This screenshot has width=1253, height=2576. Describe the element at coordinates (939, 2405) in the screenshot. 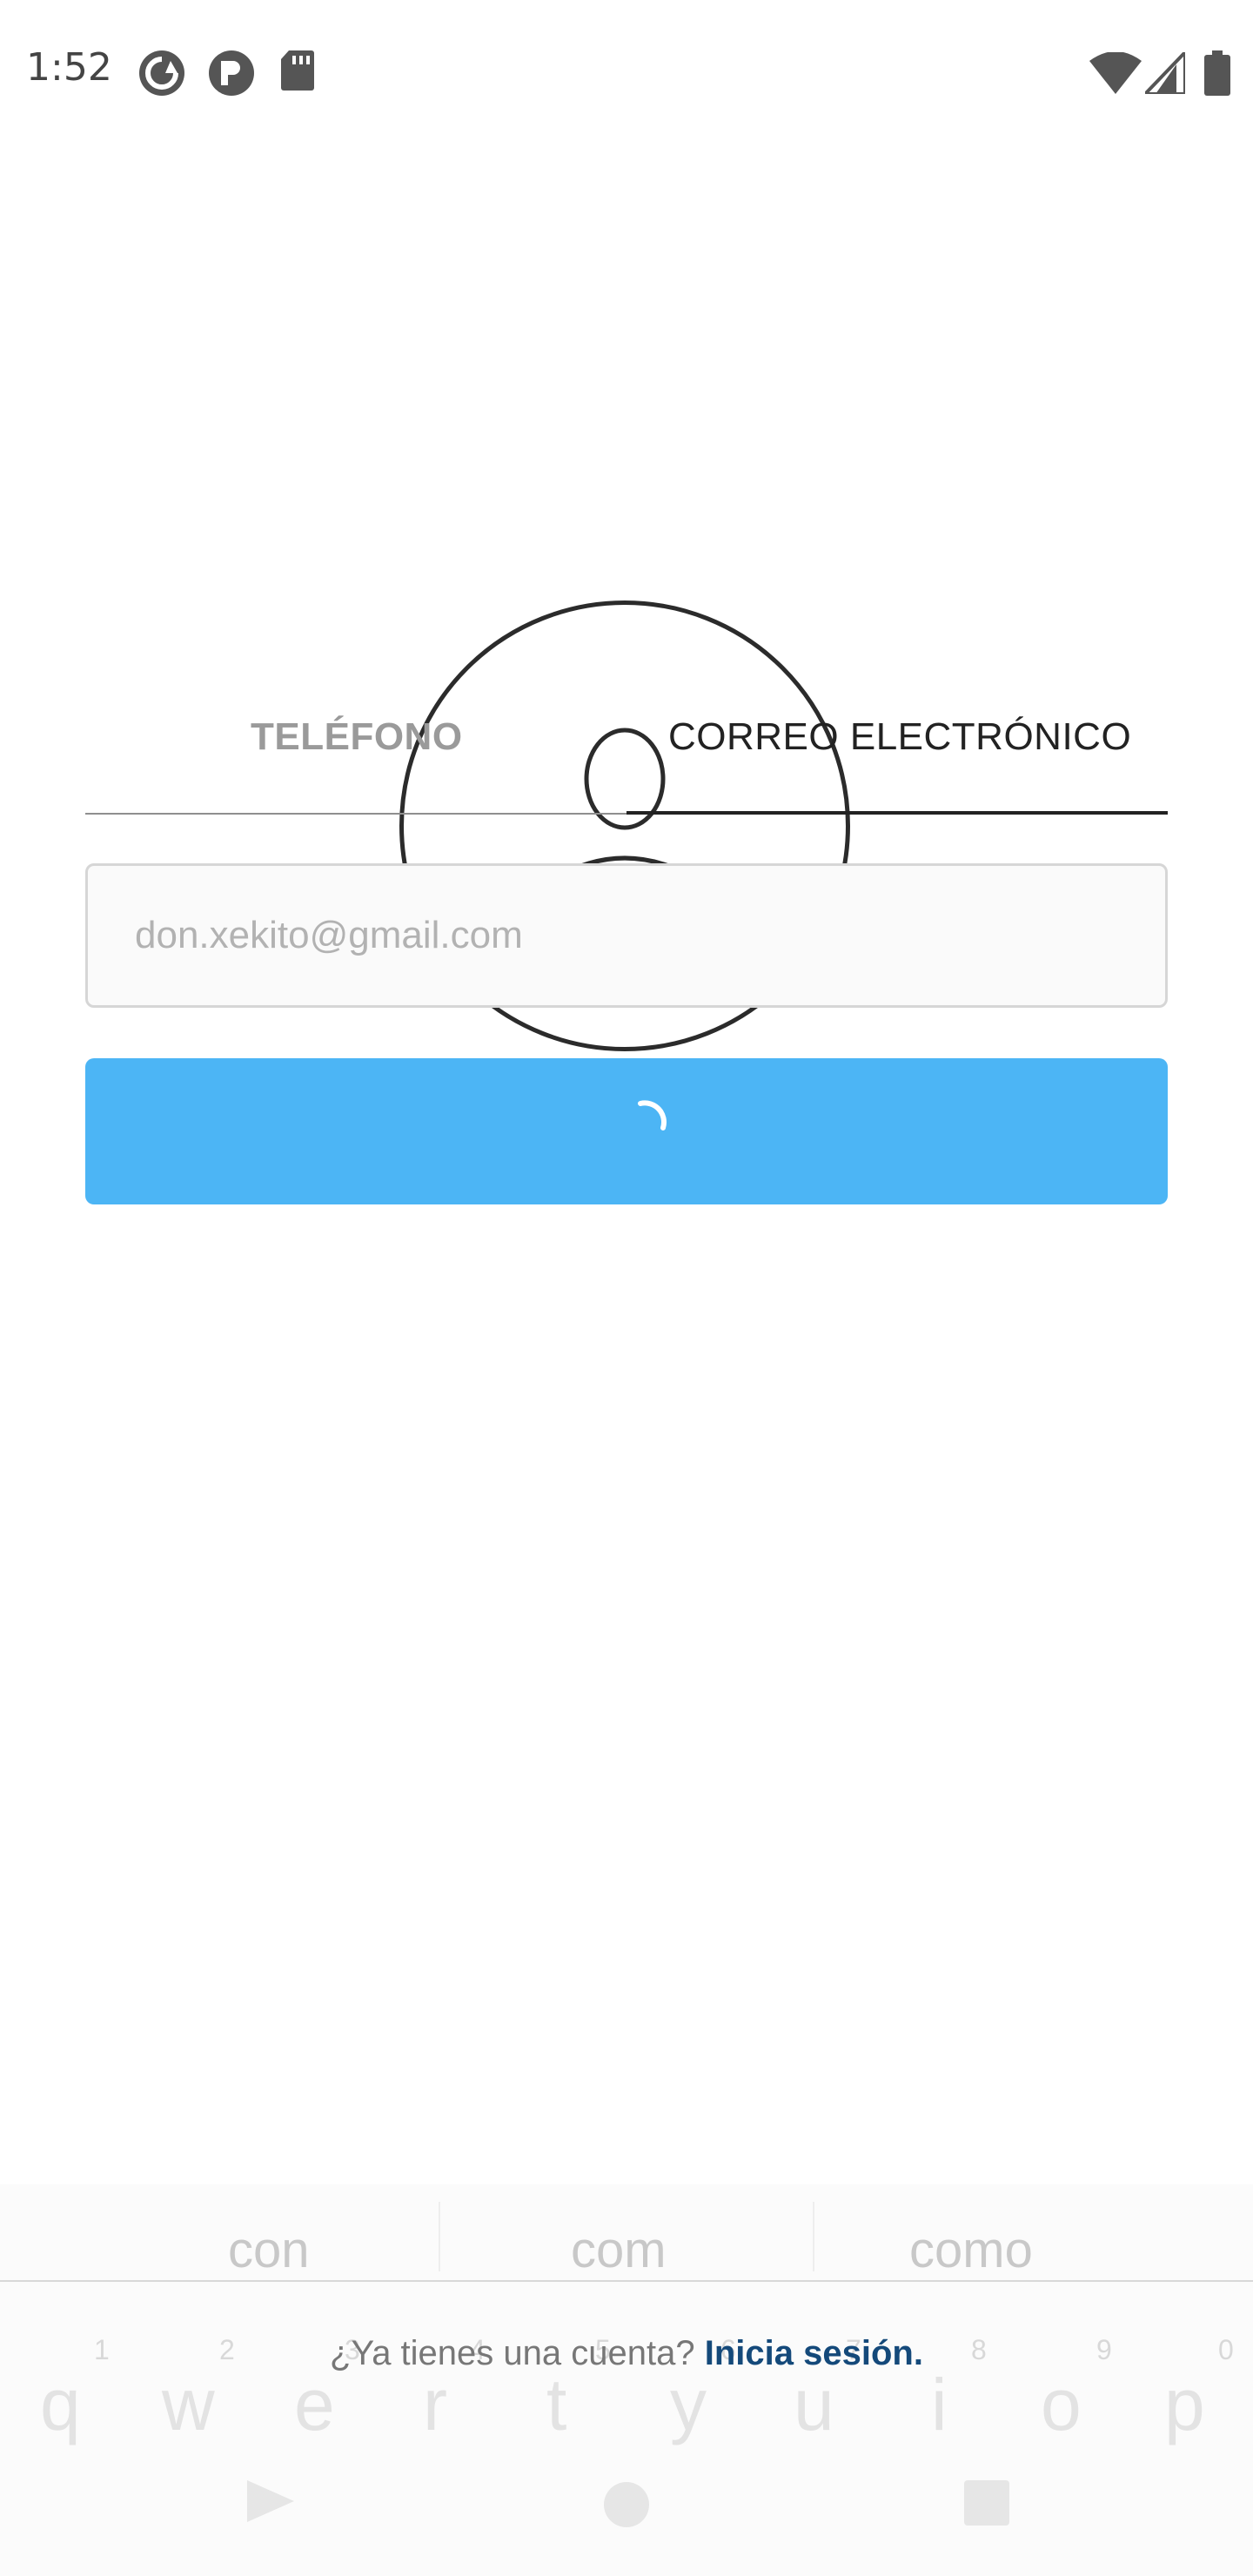

I see `key-letter: i` at that location.